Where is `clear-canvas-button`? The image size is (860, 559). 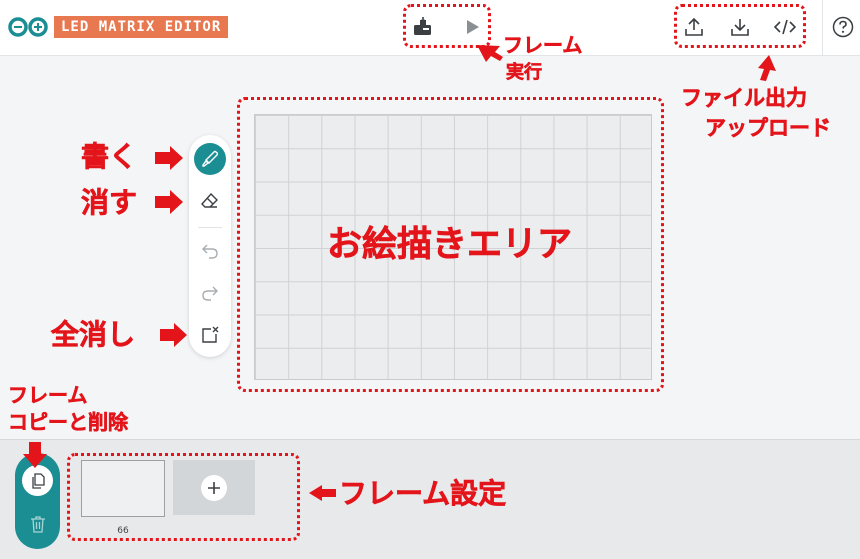 clear-canvas-button is located at coordinates (210, 335).